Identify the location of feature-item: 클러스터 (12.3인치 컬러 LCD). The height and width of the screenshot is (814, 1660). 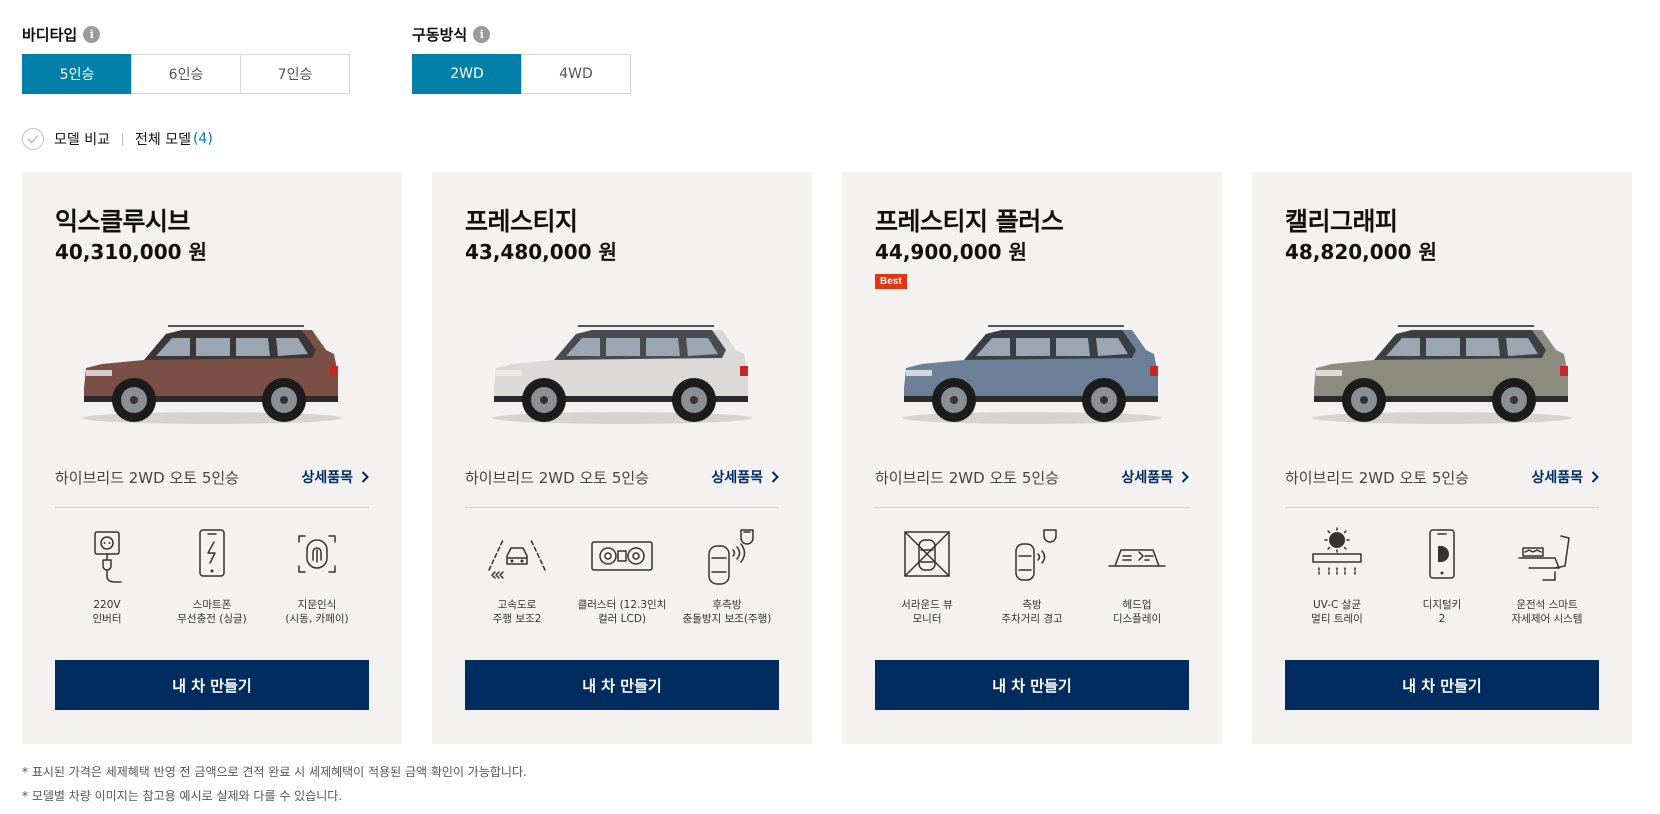
(622, 576).